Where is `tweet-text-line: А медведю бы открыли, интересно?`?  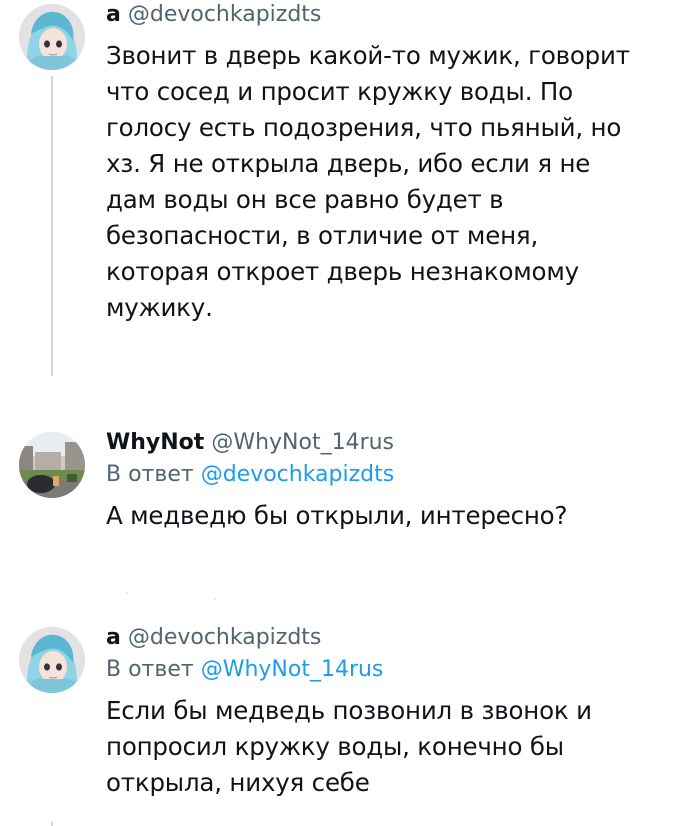
tweet-text-line: А медведю бы открыли, интересно? is located at coordinates (337, 515).